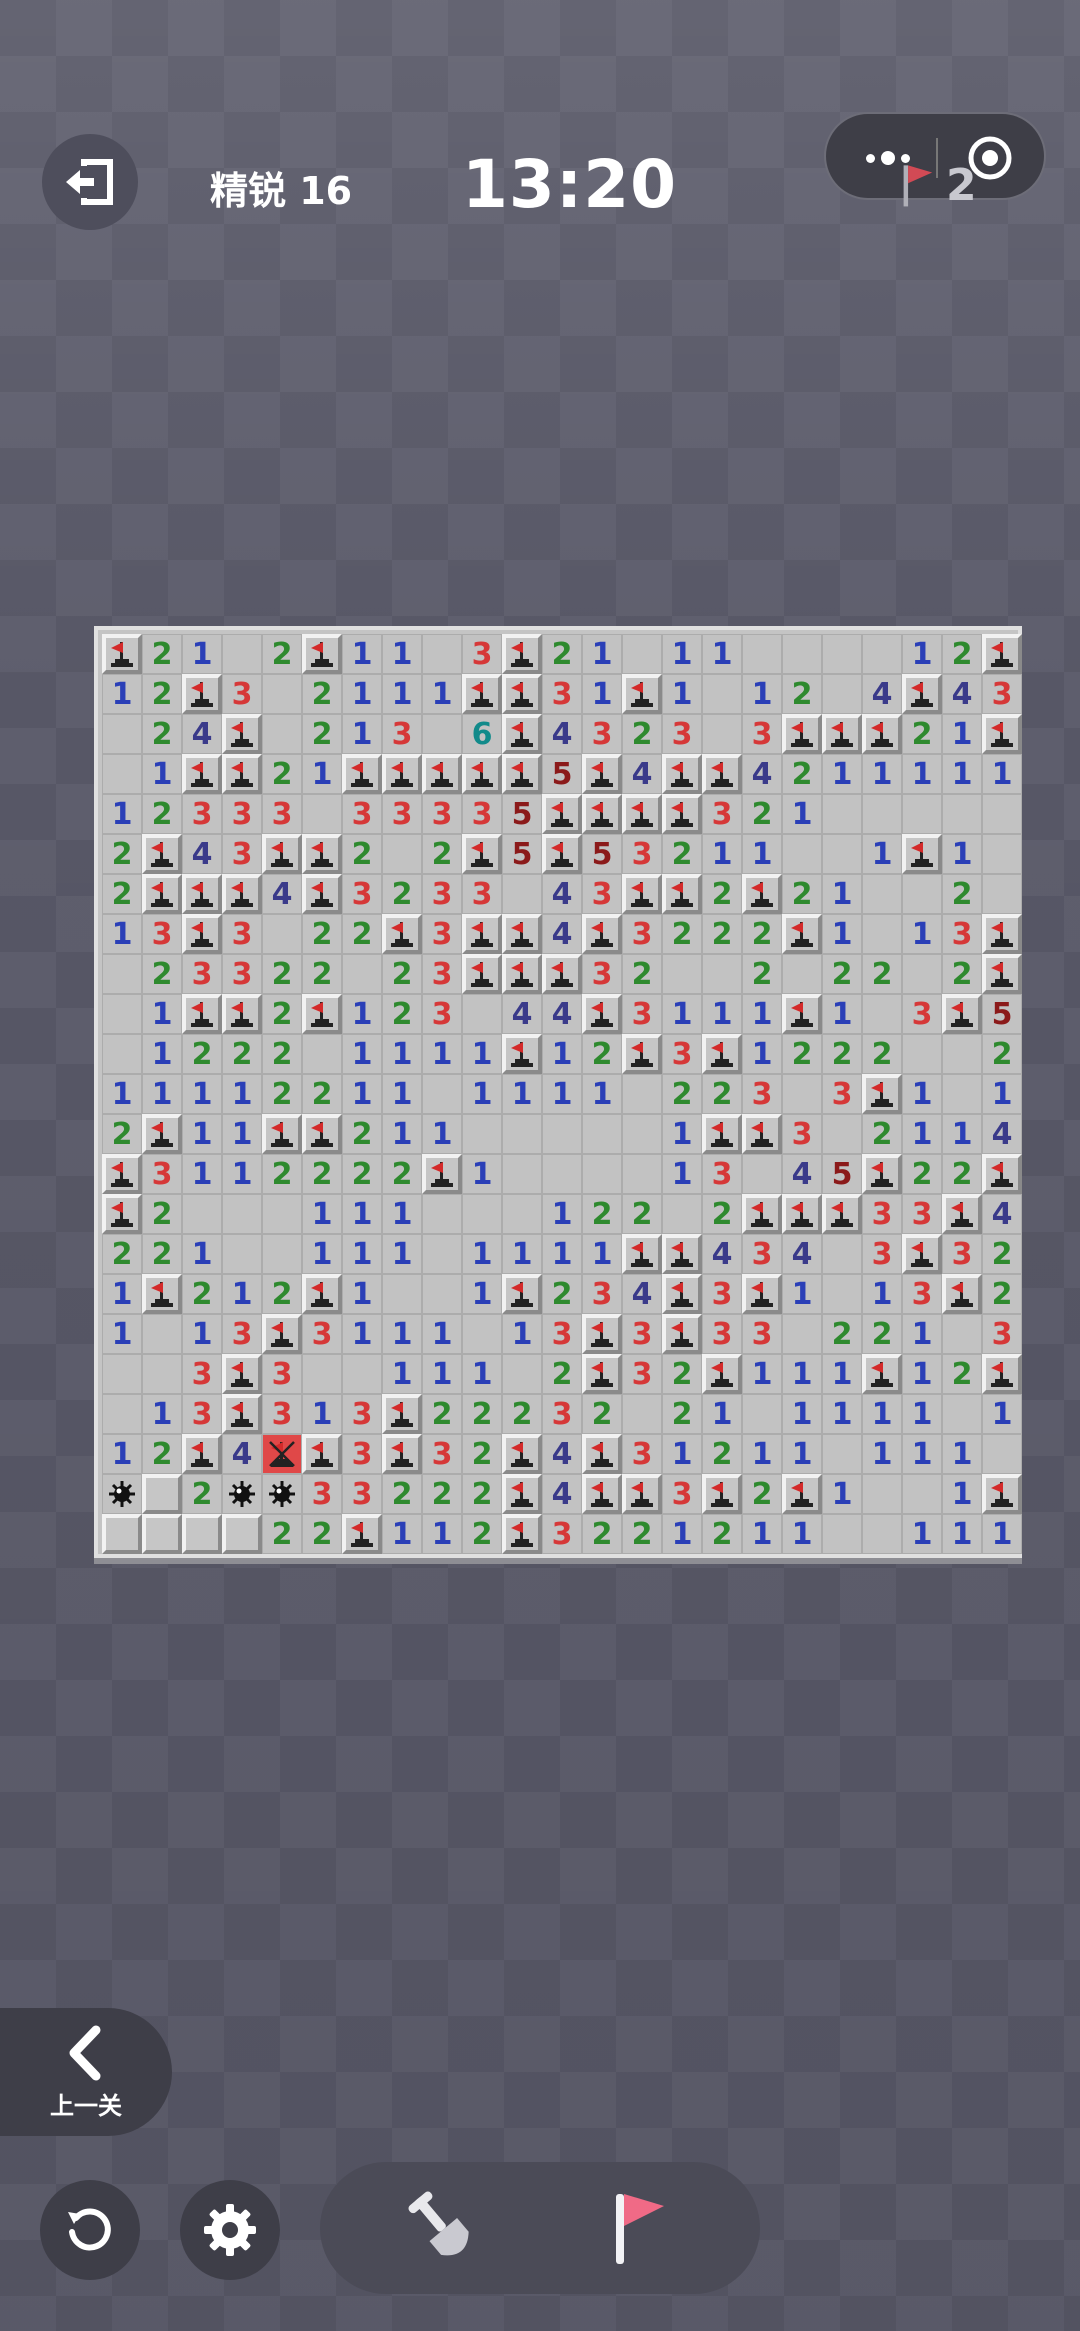 The width and height of the screenshot is (1080, 2331). I want to click on exit-button, so click(90, 182).